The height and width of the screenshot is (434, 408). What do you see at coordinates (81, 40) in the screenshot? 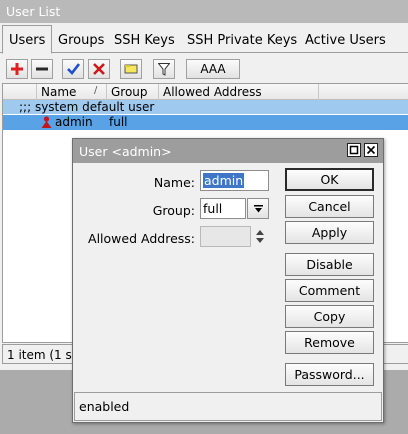
I see `tab-groups: Groups` at bounding box center [81, 40].